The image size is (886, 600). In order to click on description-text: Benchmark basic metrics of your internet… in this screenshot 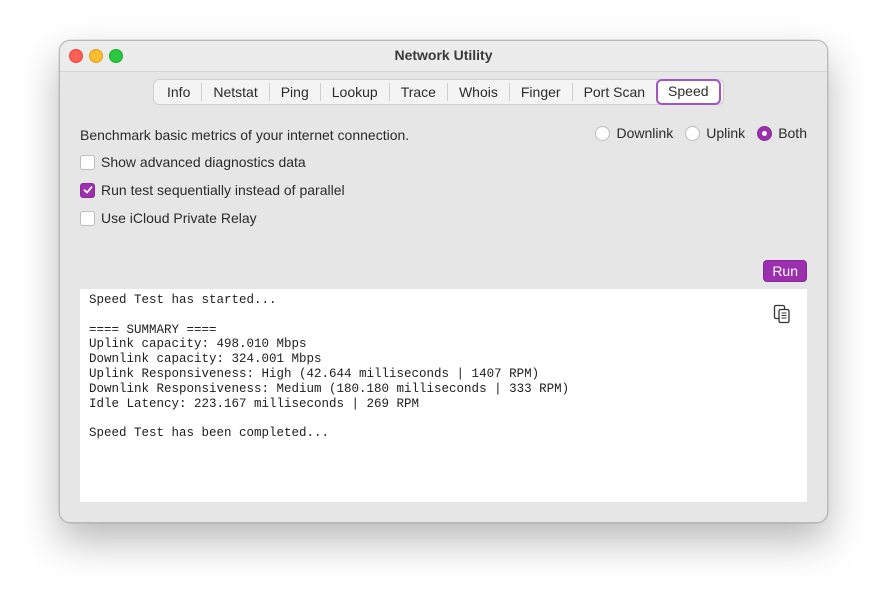, I will do `click(245, 135)`.